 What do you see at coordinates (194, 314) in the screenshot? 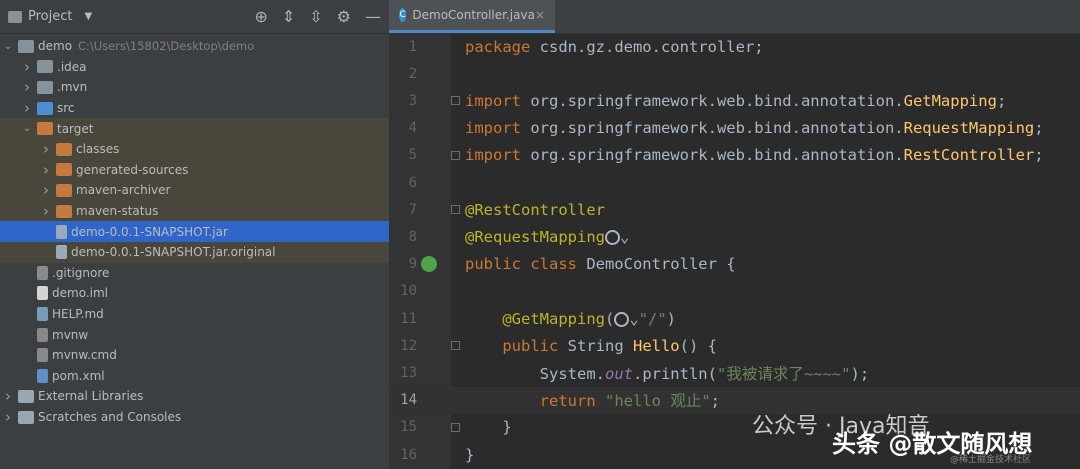
I see `tree-item: HELP.md` at bounding box center [194, 314].